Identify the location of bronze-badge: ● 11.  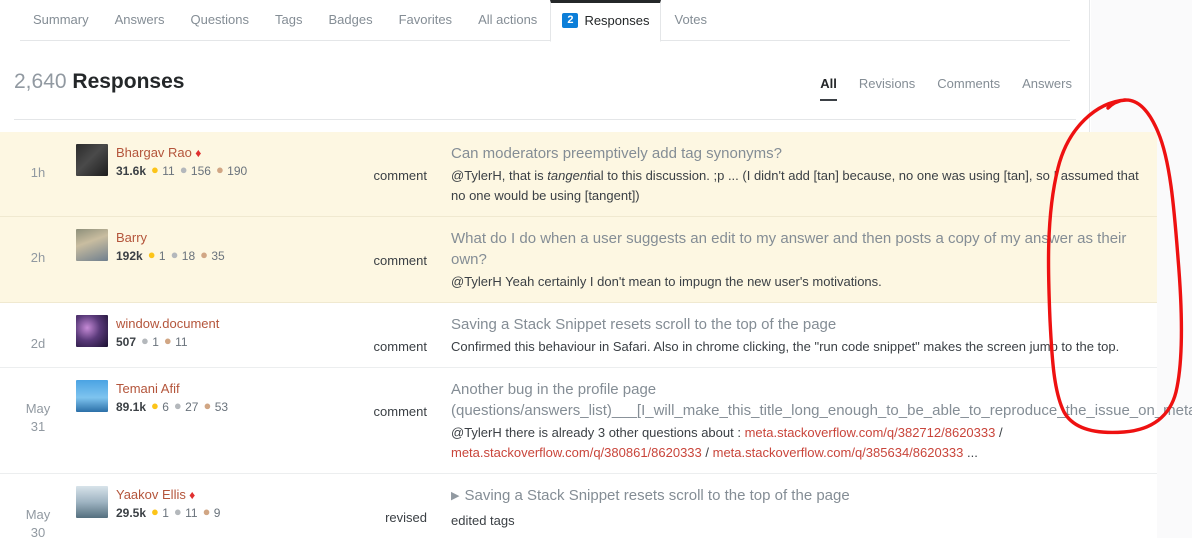
(176, 341).